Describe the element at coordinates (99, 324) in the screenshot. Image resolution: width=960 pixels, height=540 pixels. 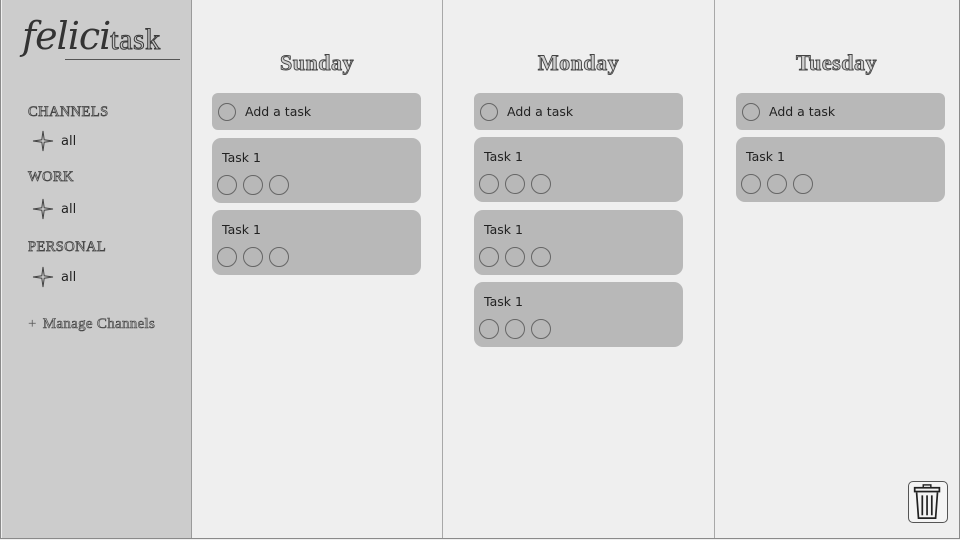
I see `manage-channels-label: Manage Channels` at that location.